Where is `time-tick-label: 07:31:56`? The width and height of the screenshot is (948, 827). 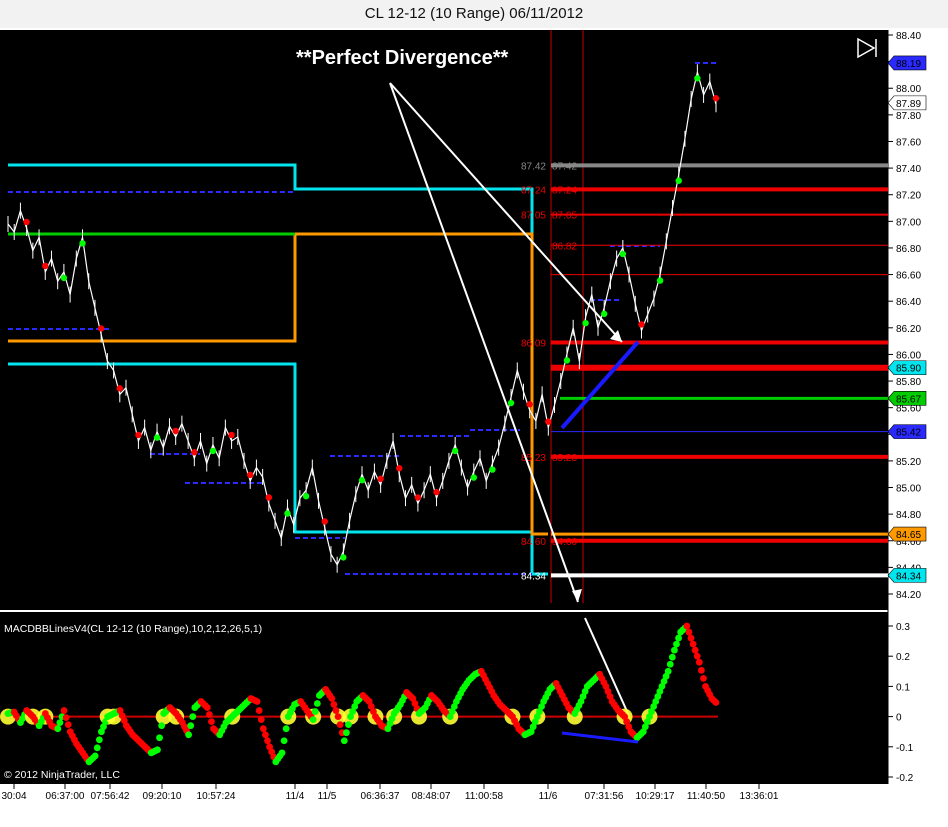
time-tick-label: 07:31:56 is located at coordinates (604, 796).